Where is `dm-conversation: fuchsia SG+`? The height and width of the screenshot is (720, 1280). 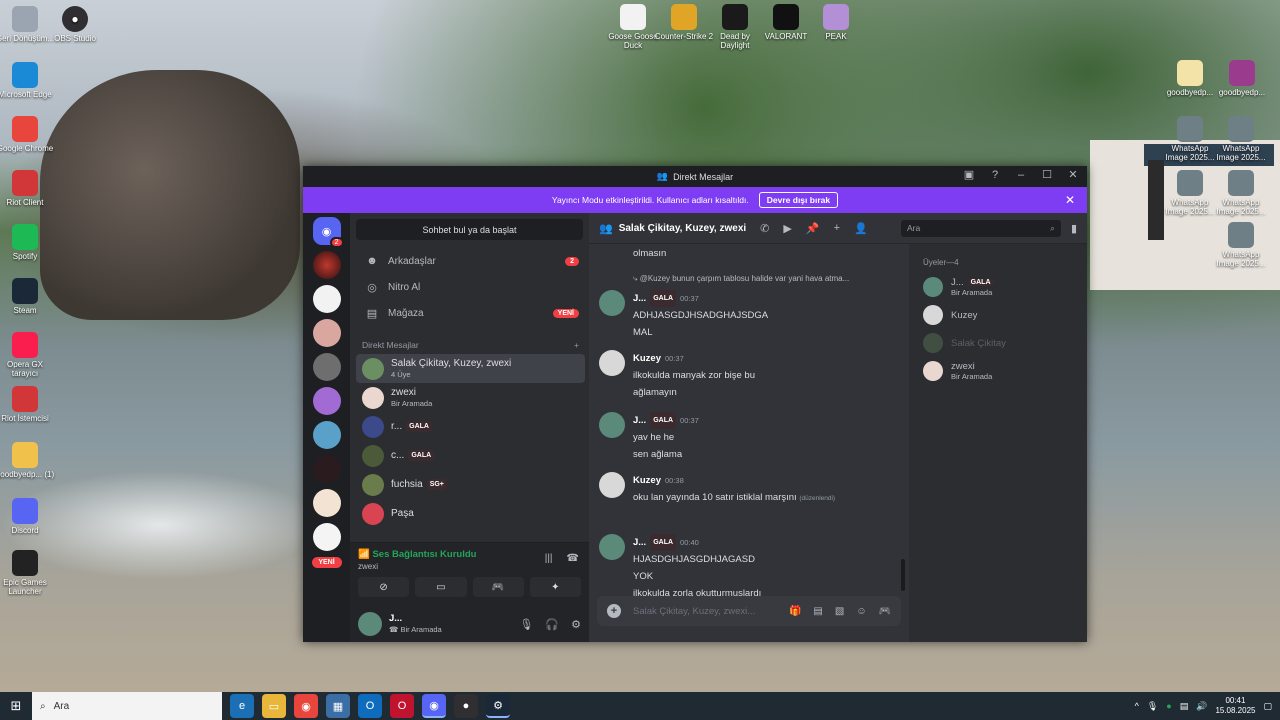 dm-conversation: fuchsia SG+ is located at coordinates (470, 484).